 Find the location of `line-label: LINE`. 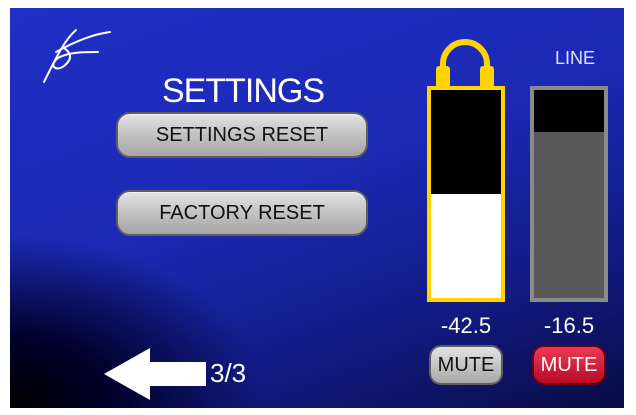

line-label: LINE is located at coordinates (575, 58).